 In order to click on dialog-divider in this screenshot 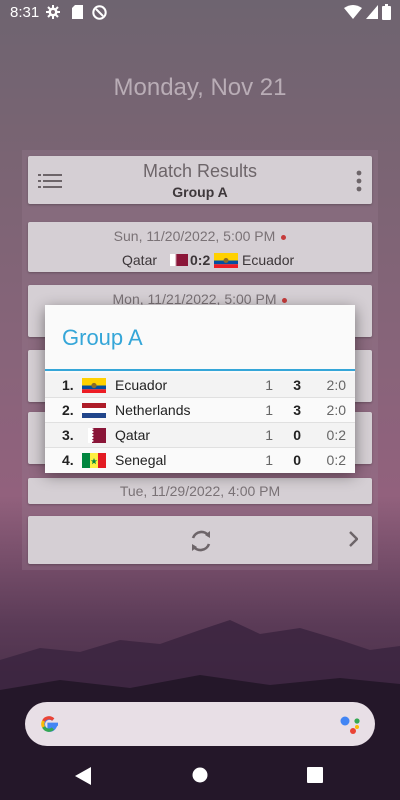, I will do `click(200, 370)`.